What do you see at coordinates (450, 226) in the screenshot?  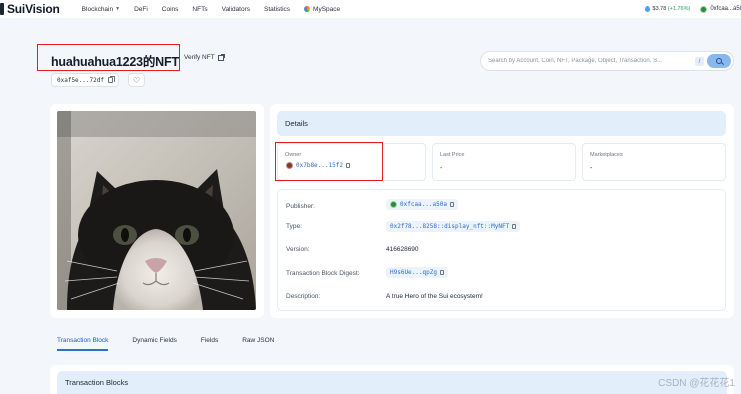 I see `type-value: 0x2f78...8258::display_nft::MyNFT` at bounding box center [450, 226].